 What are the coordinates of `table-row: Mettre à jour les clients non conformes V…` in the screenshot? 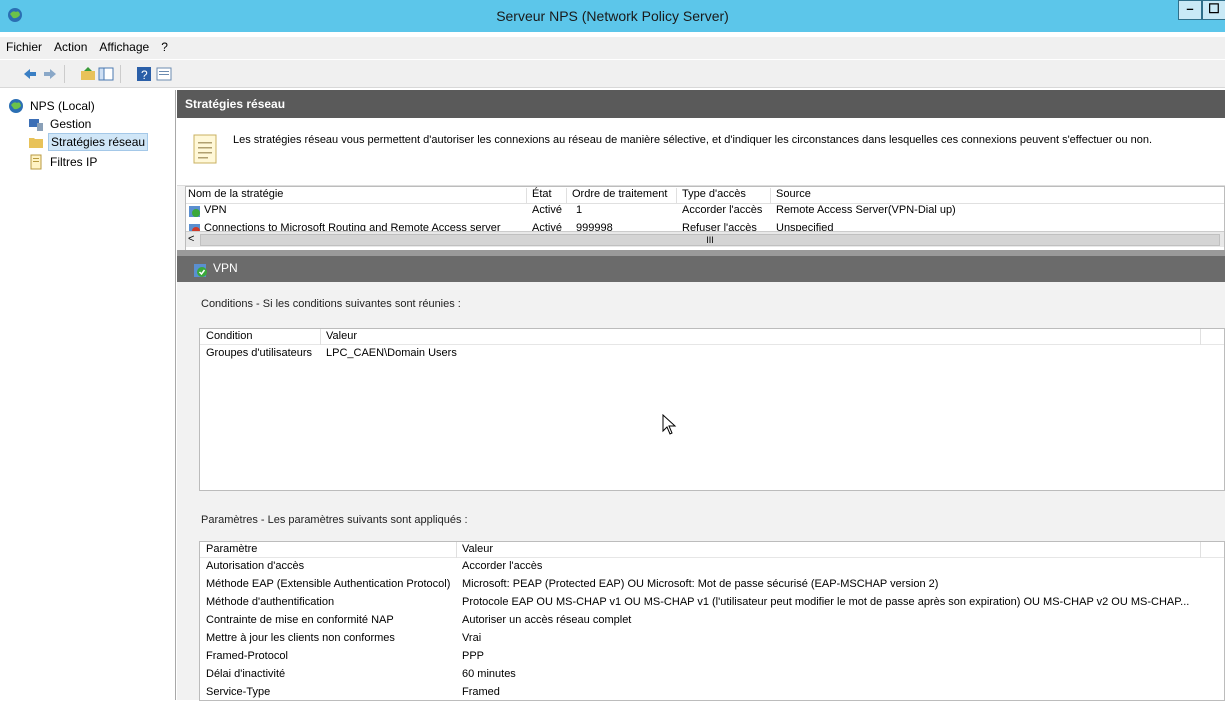 It's located at (712, 639).